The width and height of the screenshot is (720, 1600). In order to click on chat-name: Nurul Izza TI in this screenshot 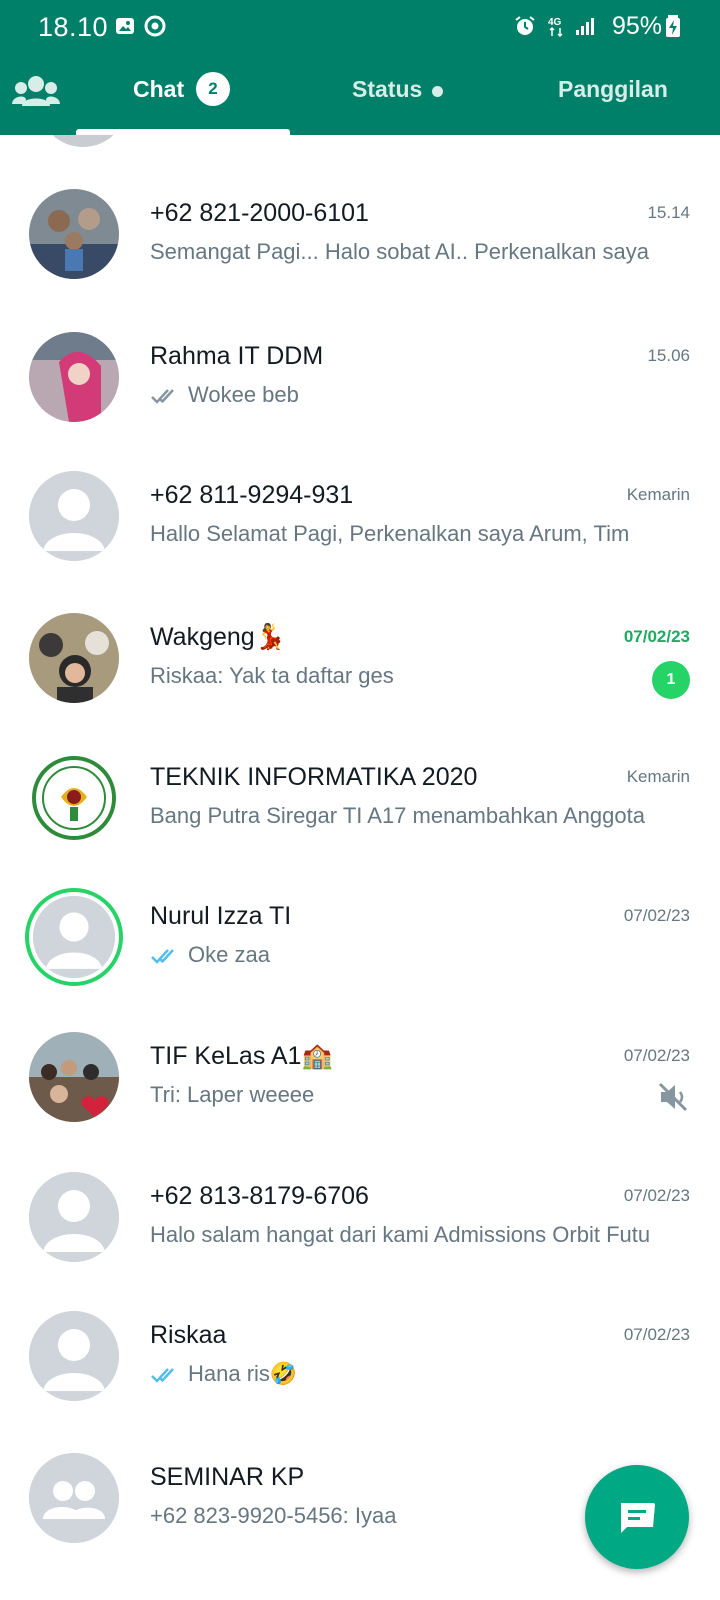, I will do `click(221, 916)`.